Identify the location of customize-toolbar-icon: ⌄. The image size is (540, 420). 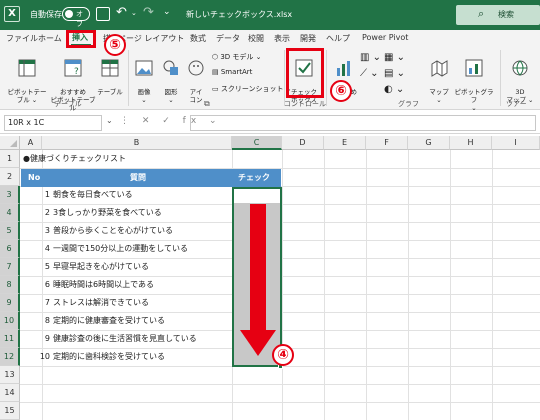
(167, 12).